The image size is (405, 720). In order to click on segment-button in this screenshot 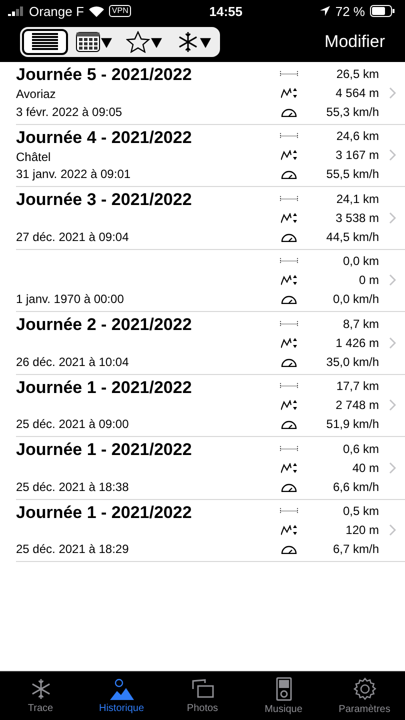, I will do `click(45, 42)`.